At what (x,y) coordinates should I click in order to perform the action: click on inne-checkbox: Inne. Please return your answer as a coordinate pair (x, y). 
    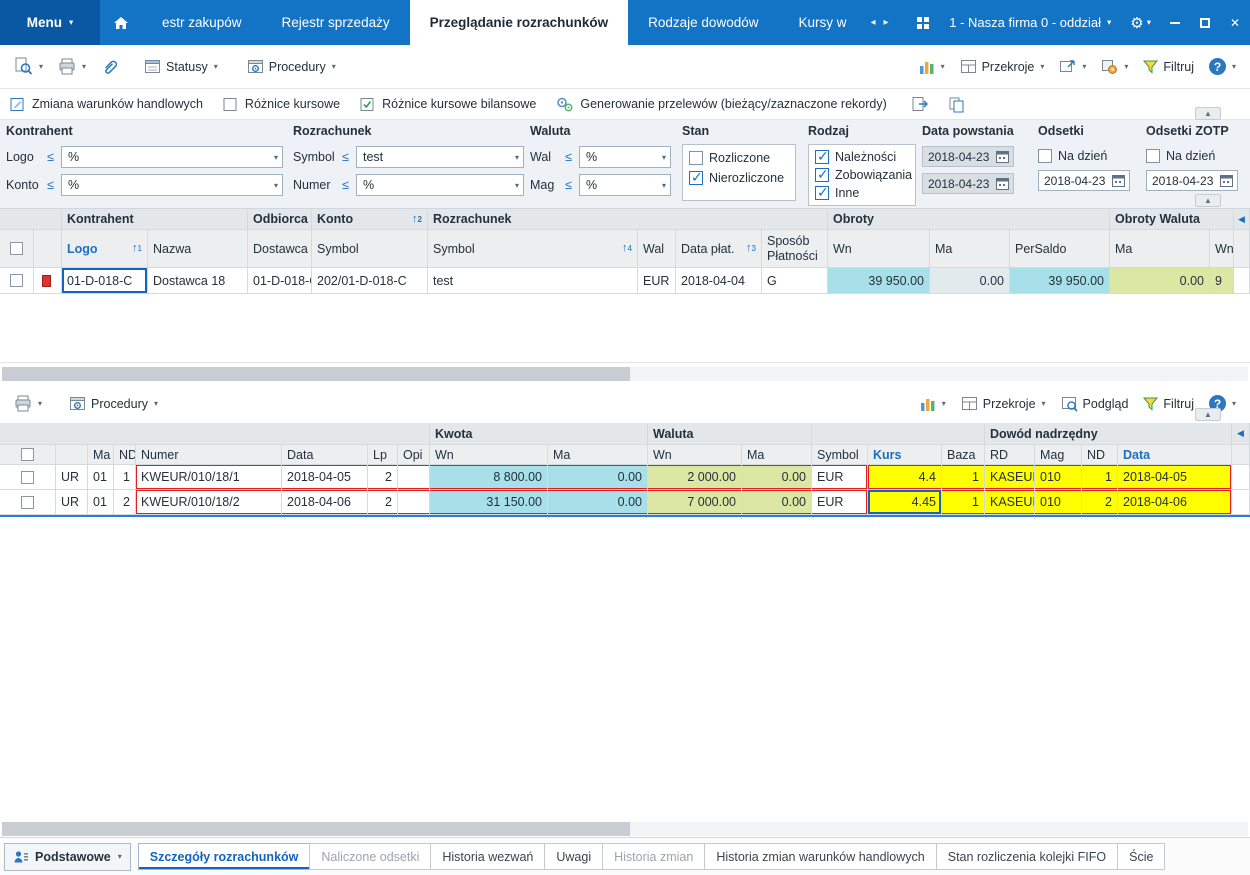
    Looking at the image, I should click on (862, 192).